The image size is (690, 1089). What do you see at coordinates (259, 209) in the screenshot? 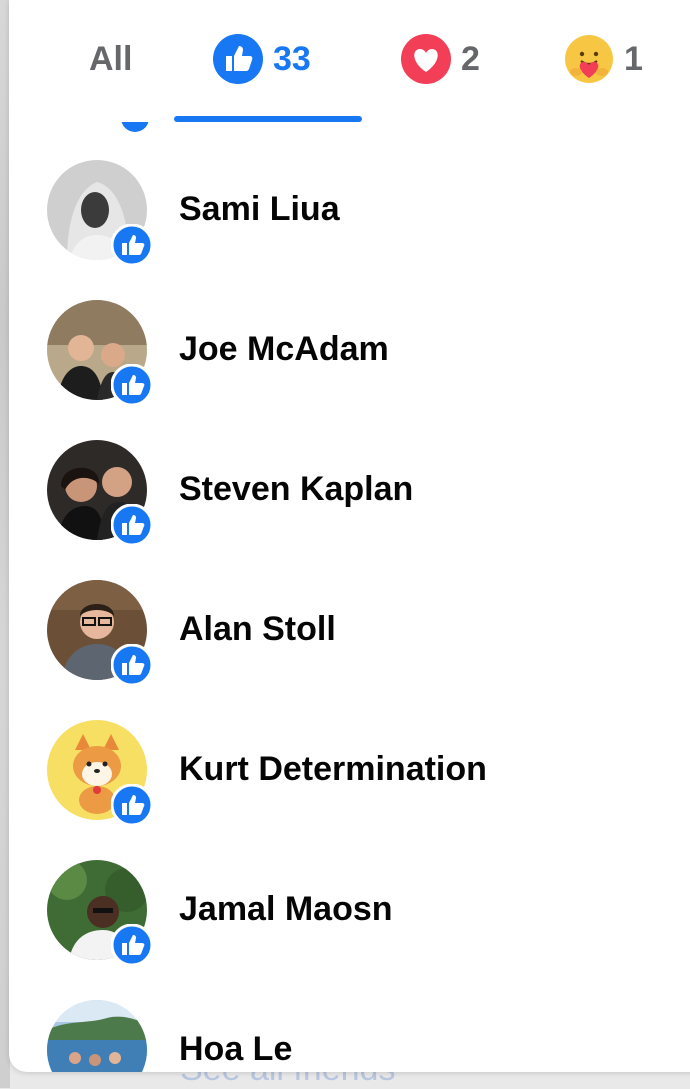
I see `reactor-name: Sami Liua` at bounding box center [259, 209].